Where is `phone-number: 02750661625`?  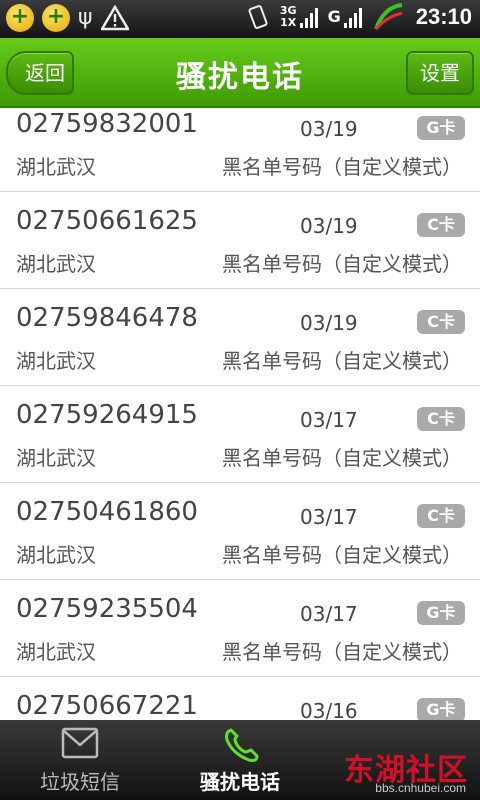
phone-number: 02750661625 is located at coordinates (107, 221).